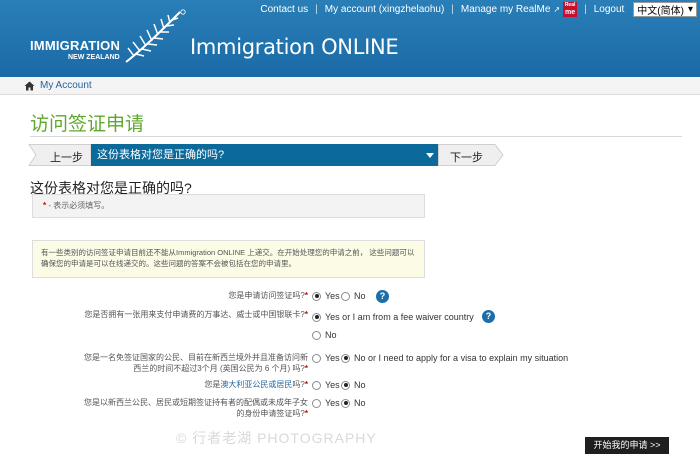  I want to click on contact-us-link: Contact us, so click(284, 9).